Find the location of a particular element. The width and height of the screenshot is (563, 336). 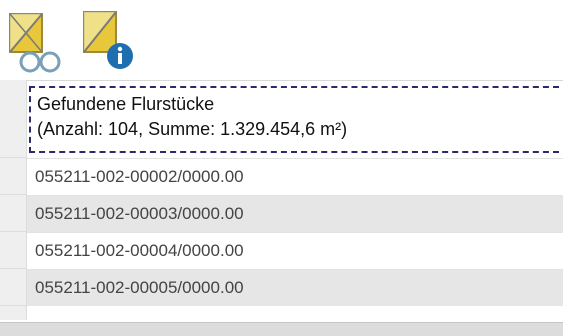

row-gutter is located at coordinates (13, 200).